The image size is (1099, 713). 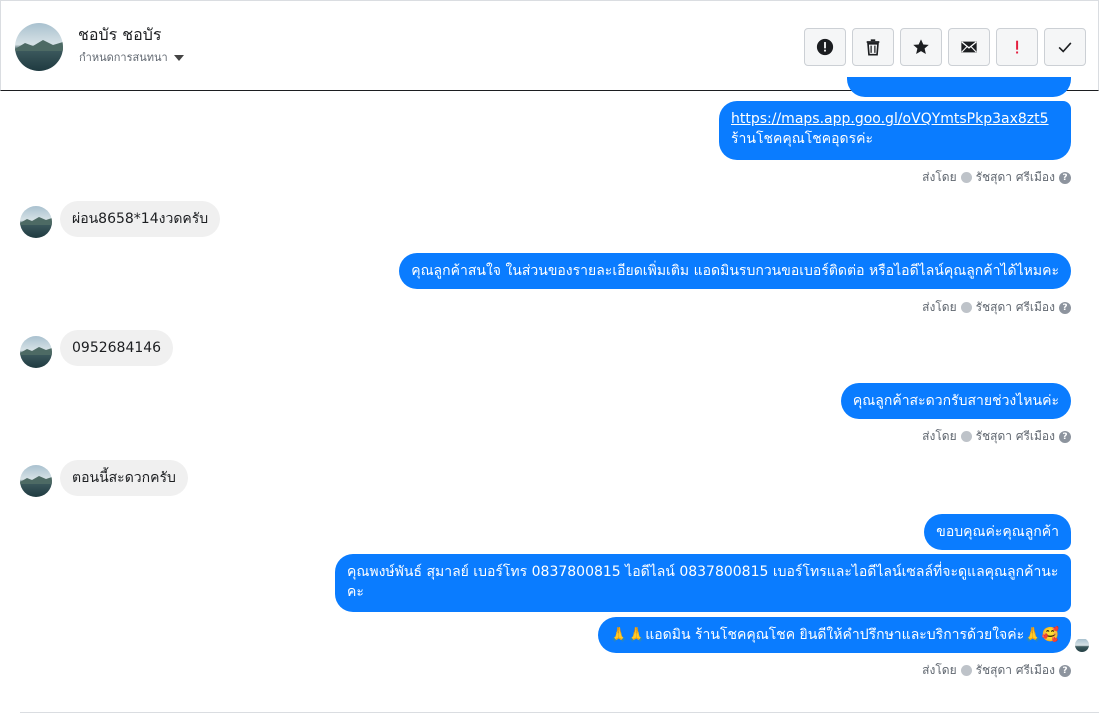 I want to click on star-icon, so click(x=921, y=47).